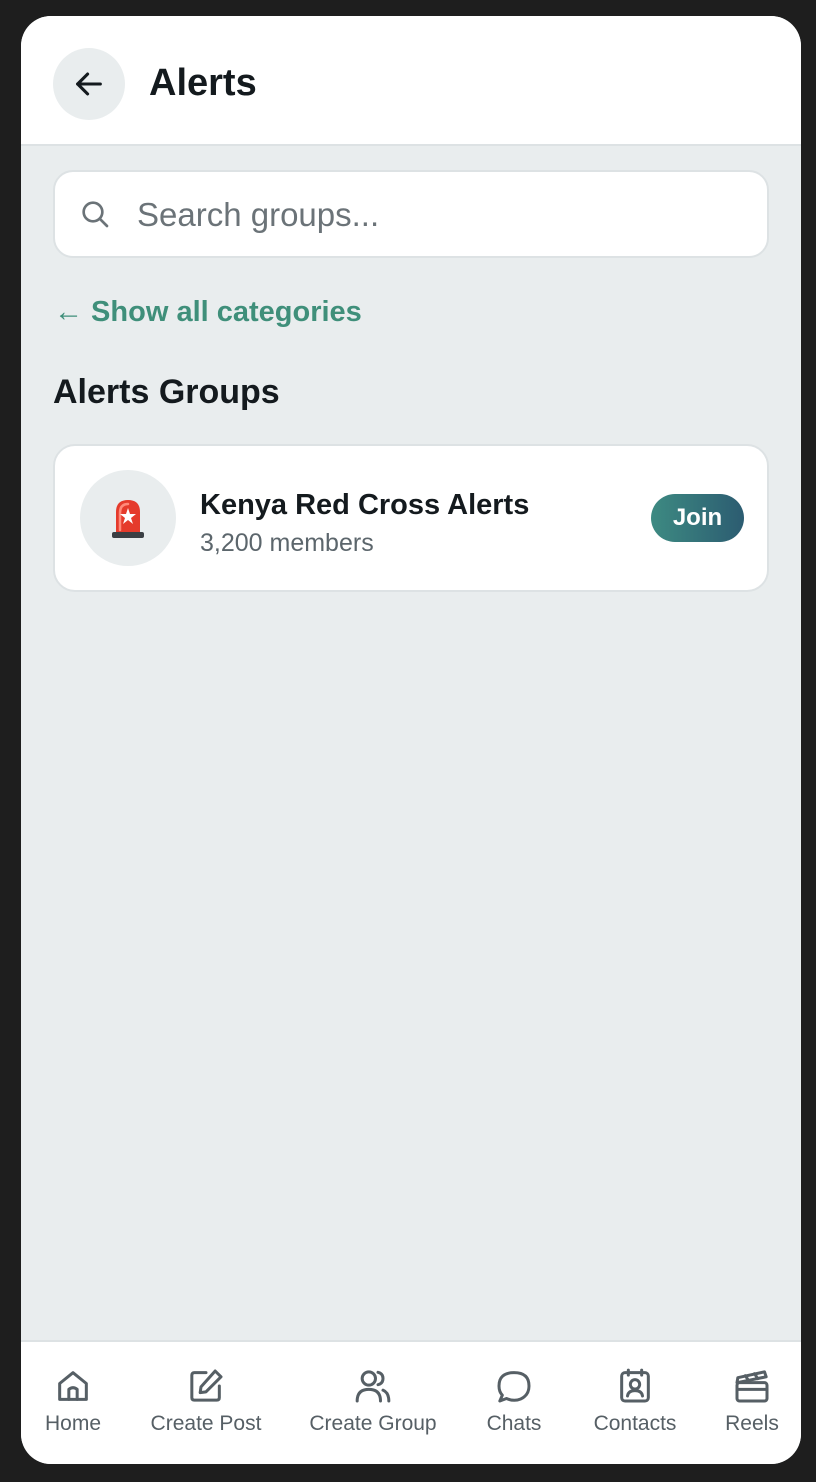 Image resolution: width=816 pixels, height=1482 pixels. Describe the element at coordinates (73, 1403) in the screenshot. I see `nav-item-home: Home` at that location.